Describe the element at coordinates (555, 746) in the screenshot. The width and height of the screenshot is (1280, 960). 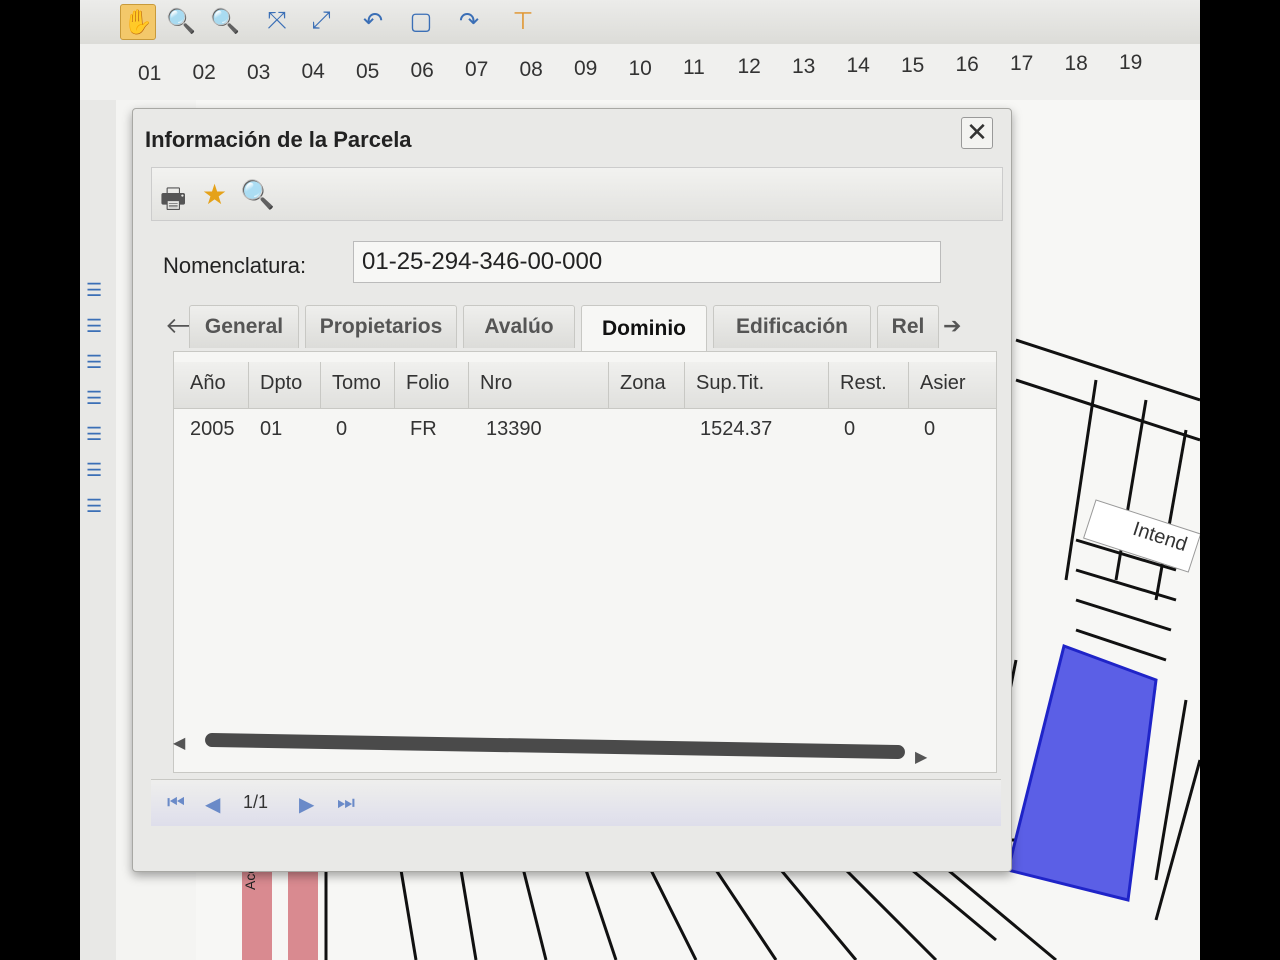
I see `scroll-thumb` at that location.